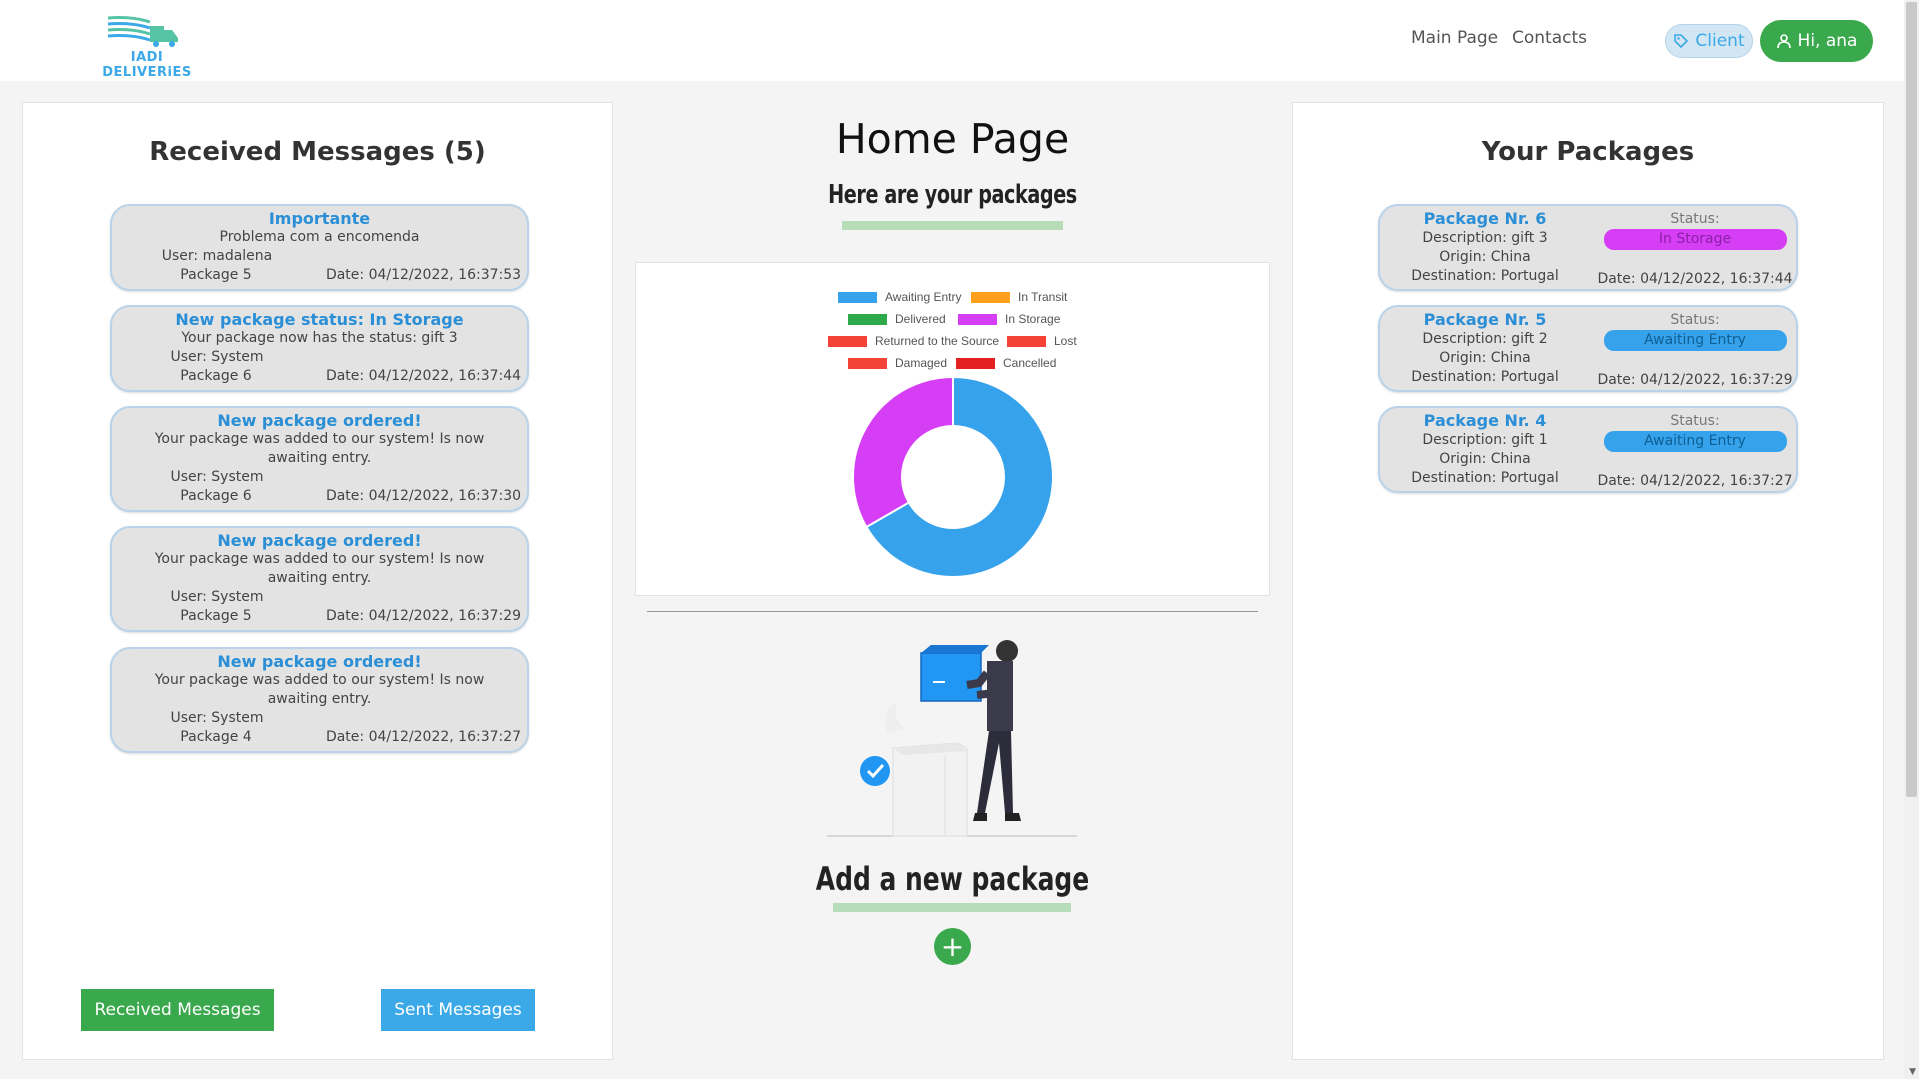  I want to click on message-title: Importante, so click(319, 218).